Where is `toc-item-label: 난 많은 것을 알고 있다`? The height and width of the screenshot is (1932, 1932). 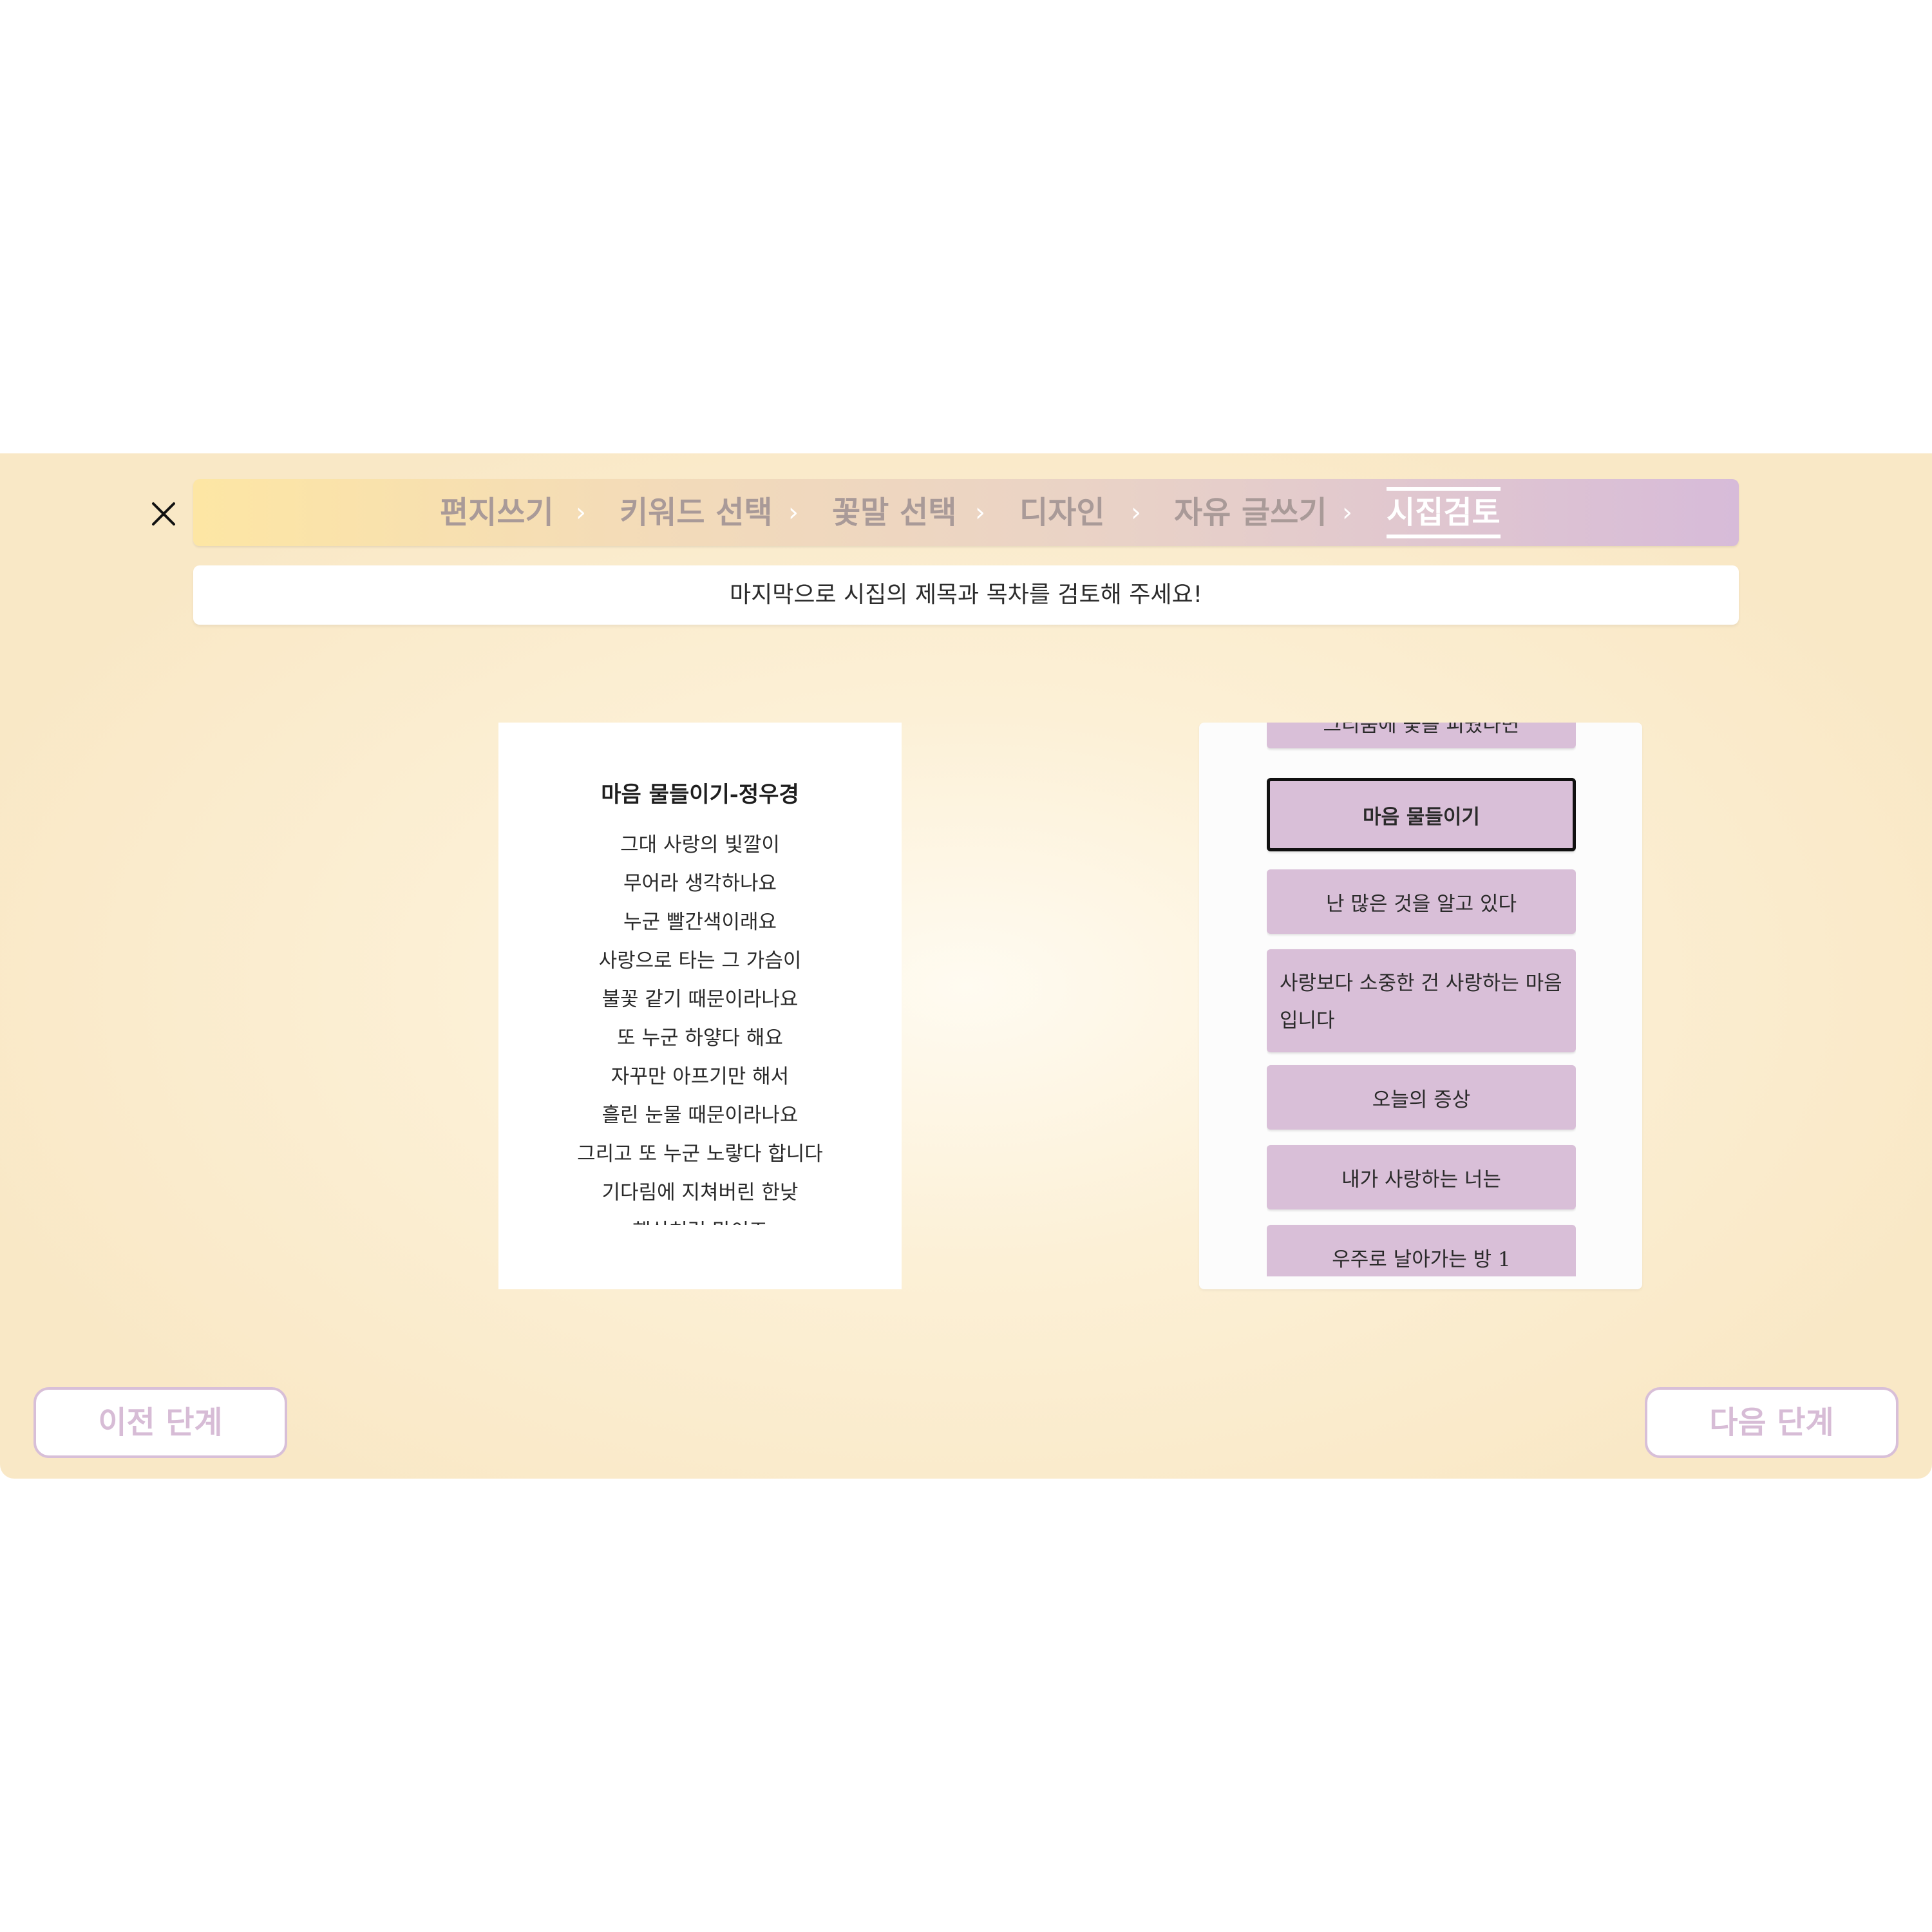
toc-item-label: 난 많은 것을 알고 있다 is located at coordinates (1421, 904).